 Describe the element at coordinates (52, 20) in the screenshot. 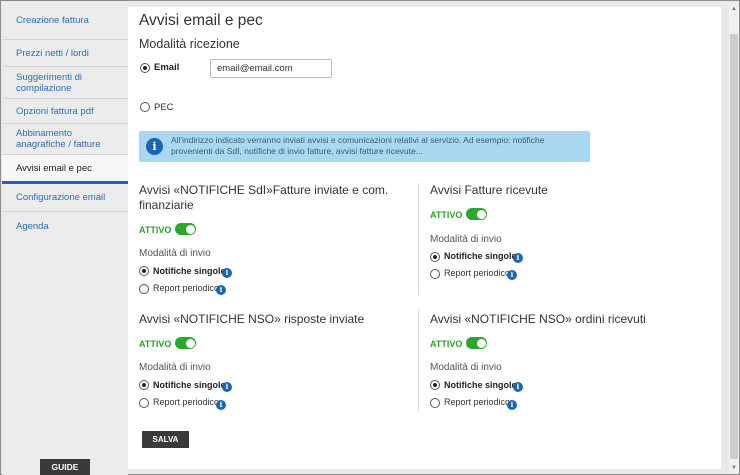

I see `sidebar-item-label: Creazione fattura` at that location.